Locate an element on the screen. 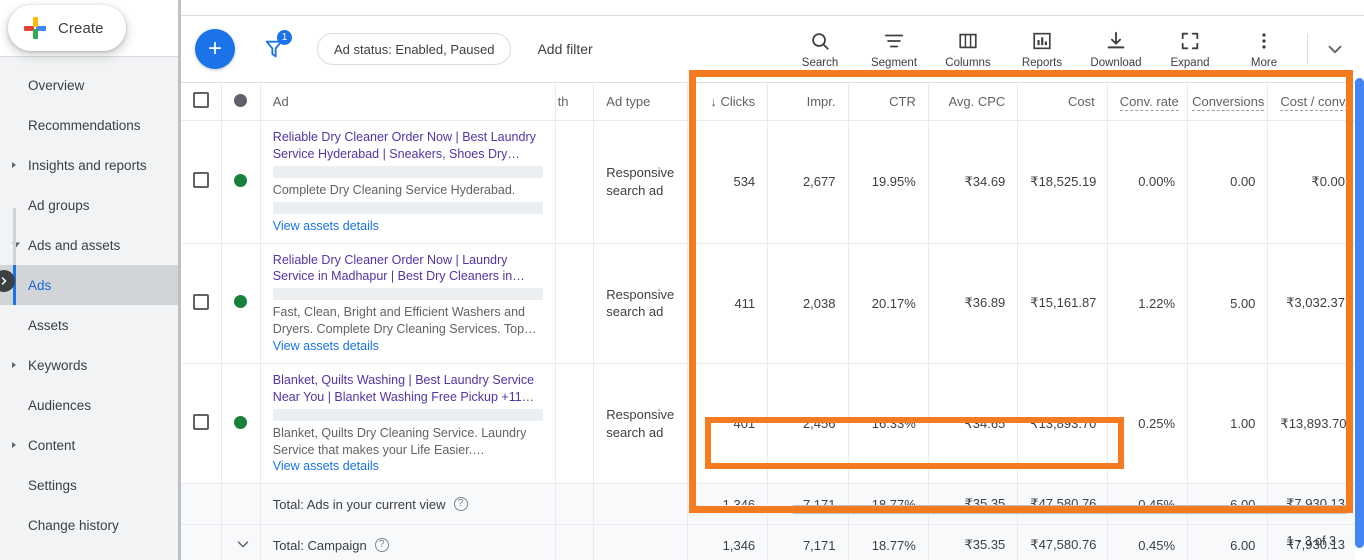 The height and width of the screenshot is (560, 1364). total-clicks-cell: 1,346 is located at coordinates (728, 542).